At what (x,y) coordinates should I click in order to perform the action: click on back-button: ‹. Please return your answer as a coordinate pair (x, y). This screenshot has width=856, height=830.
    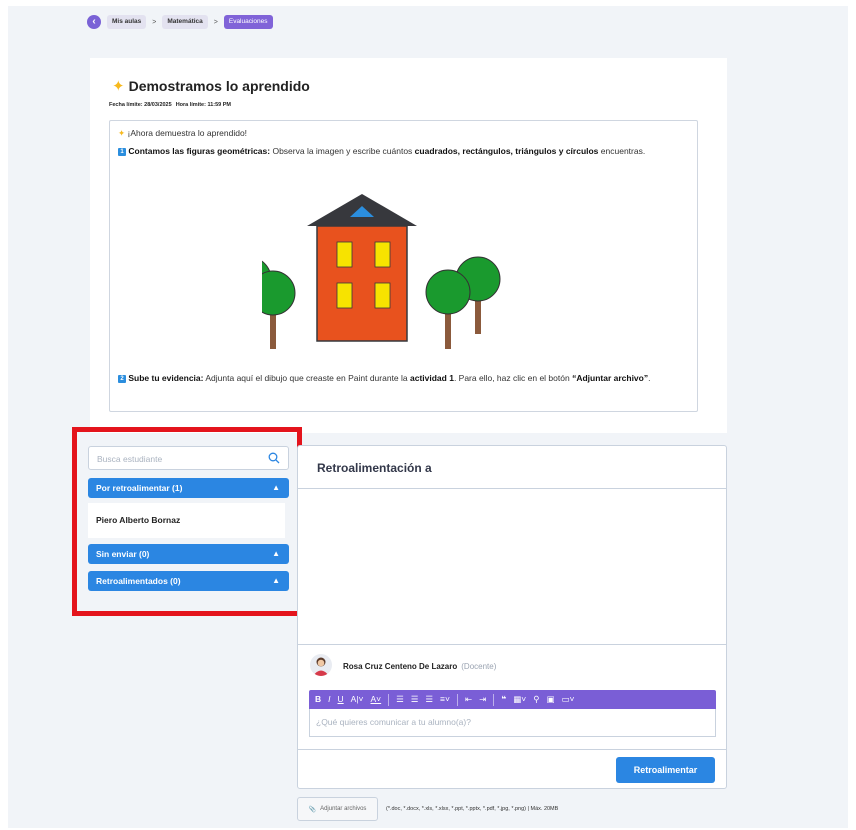
    Looking at the image, I should click on (94, 22).